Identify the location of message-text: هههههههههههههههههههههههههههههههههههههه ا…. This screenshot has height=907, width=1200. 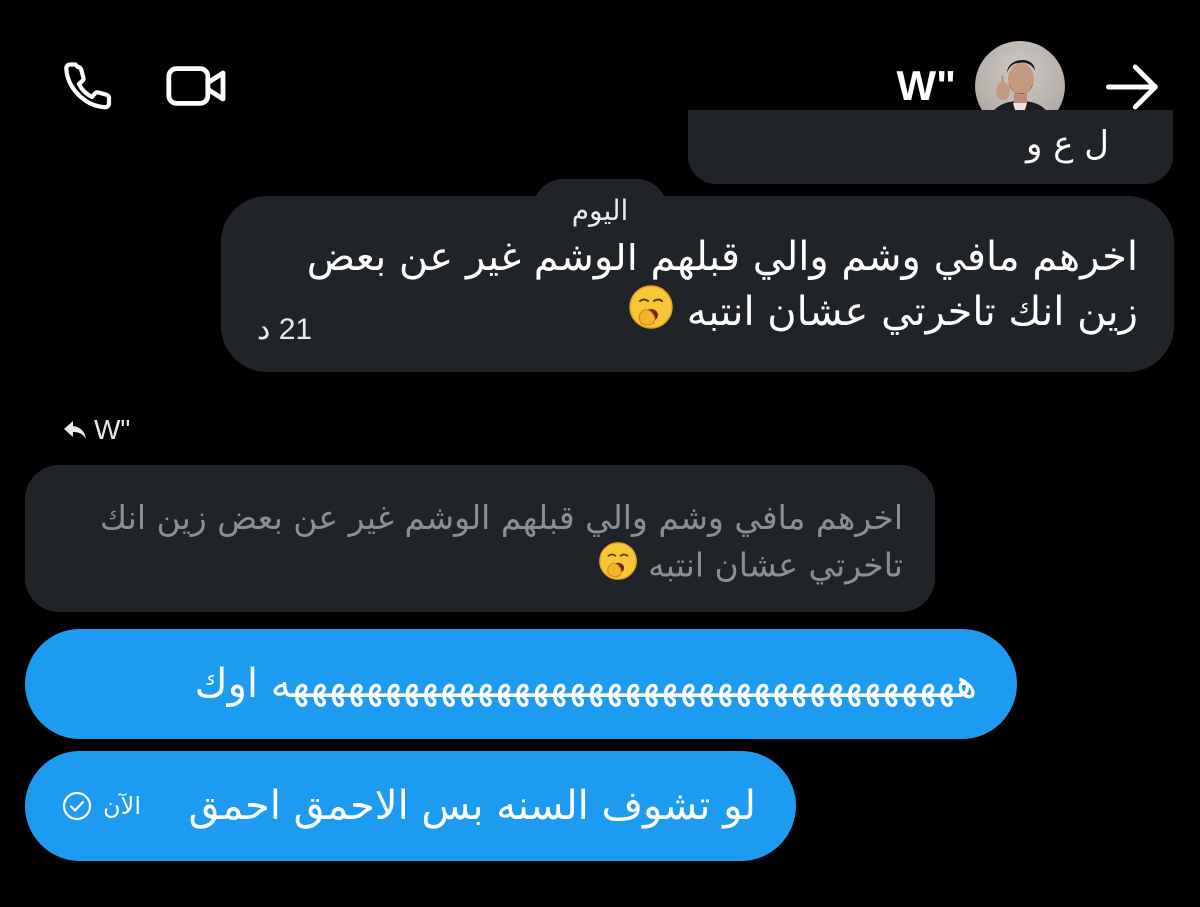
(585, 684).